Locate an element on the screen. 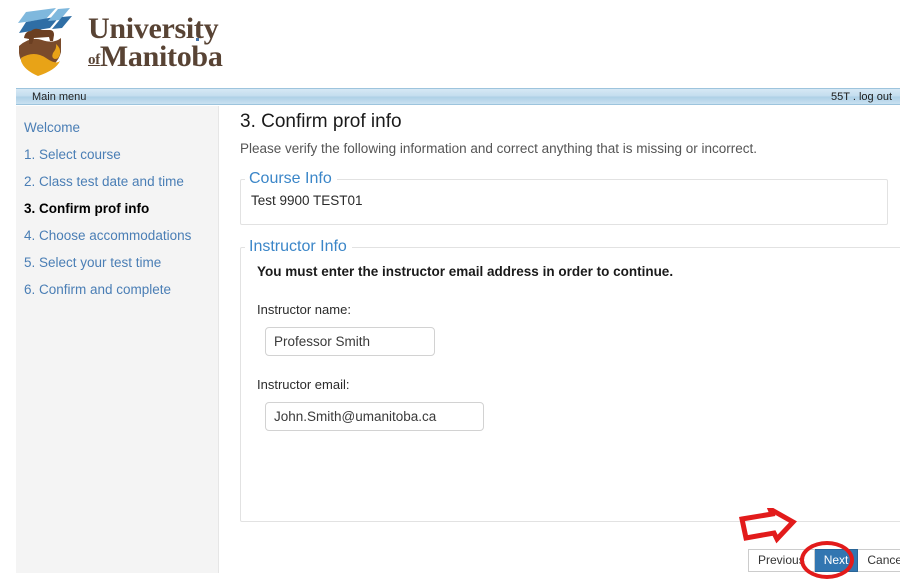  sidebar-item-choose-accommodations: 4. Choose accommodations is located at coordinates (117, 235).